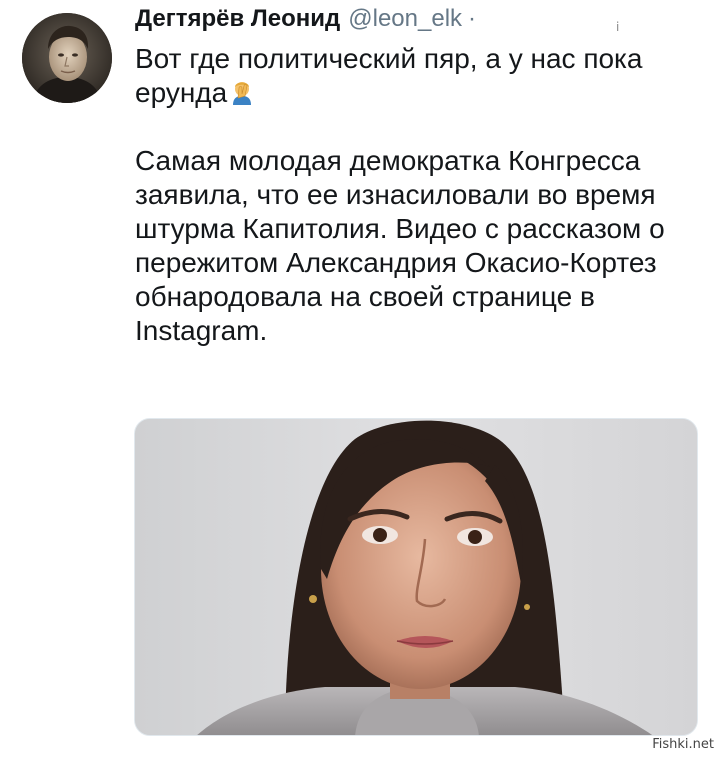 The height and width of the screenshot is (757, 720). Describe the element at coordinates (618, 27) in the screenshot. I see `corner-mark: ⅰ` at that location.